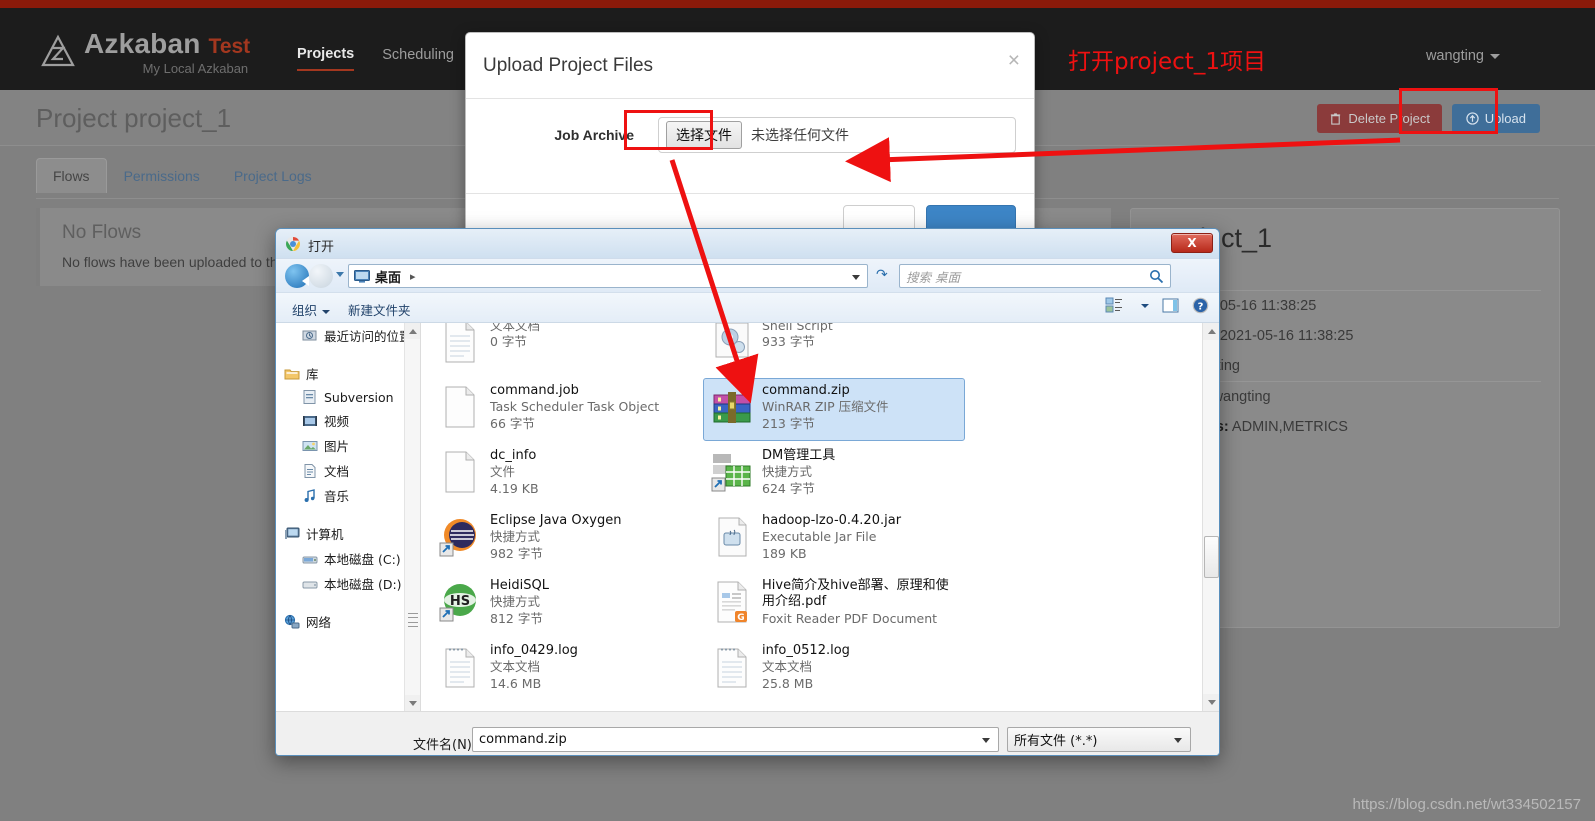 The image size is (1595, 821). I want to click on place-computer: 计算机, so click(352, 533).